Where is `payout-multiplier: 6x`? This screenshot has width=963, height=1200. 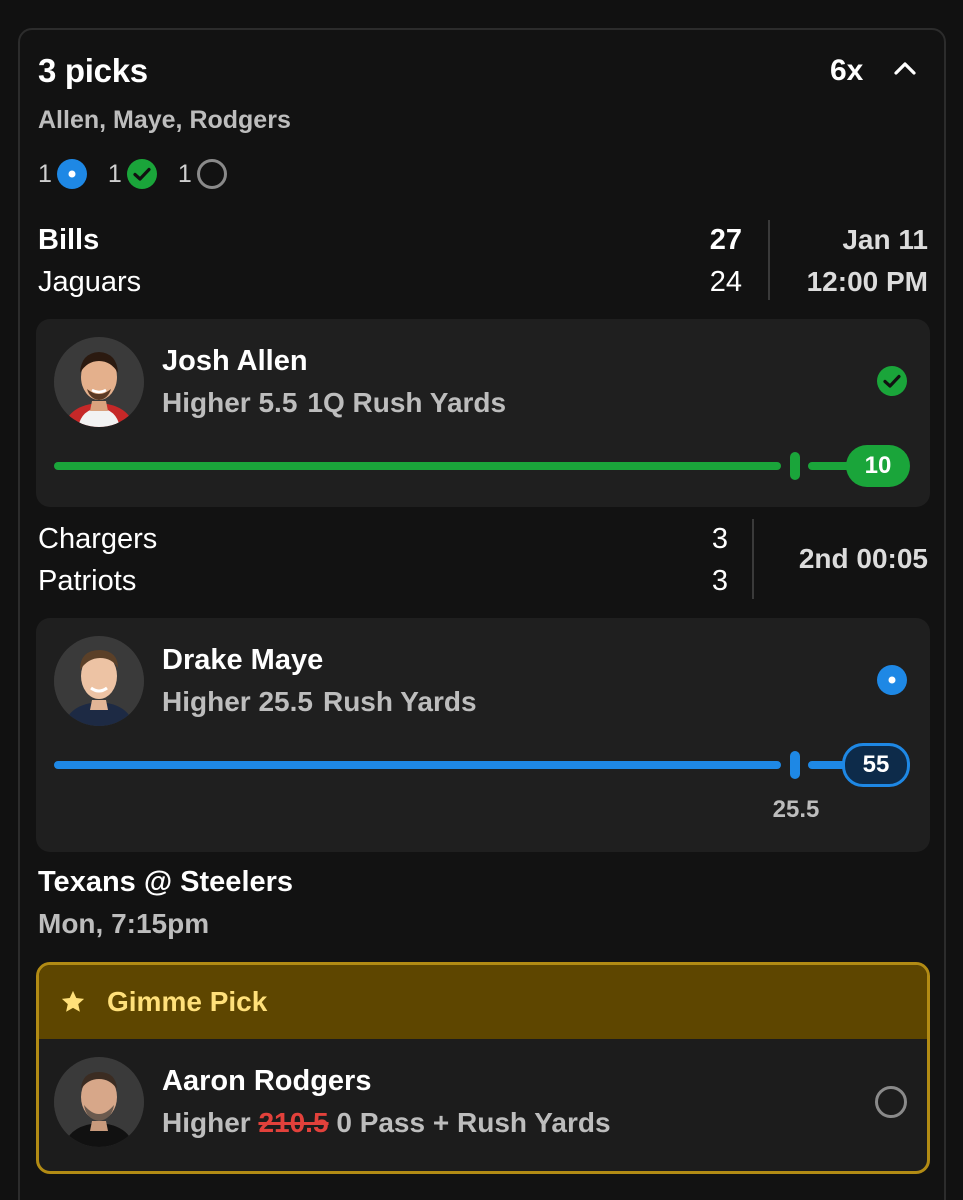 payout-multiplier: 6x is located at coordinates (847, 70).